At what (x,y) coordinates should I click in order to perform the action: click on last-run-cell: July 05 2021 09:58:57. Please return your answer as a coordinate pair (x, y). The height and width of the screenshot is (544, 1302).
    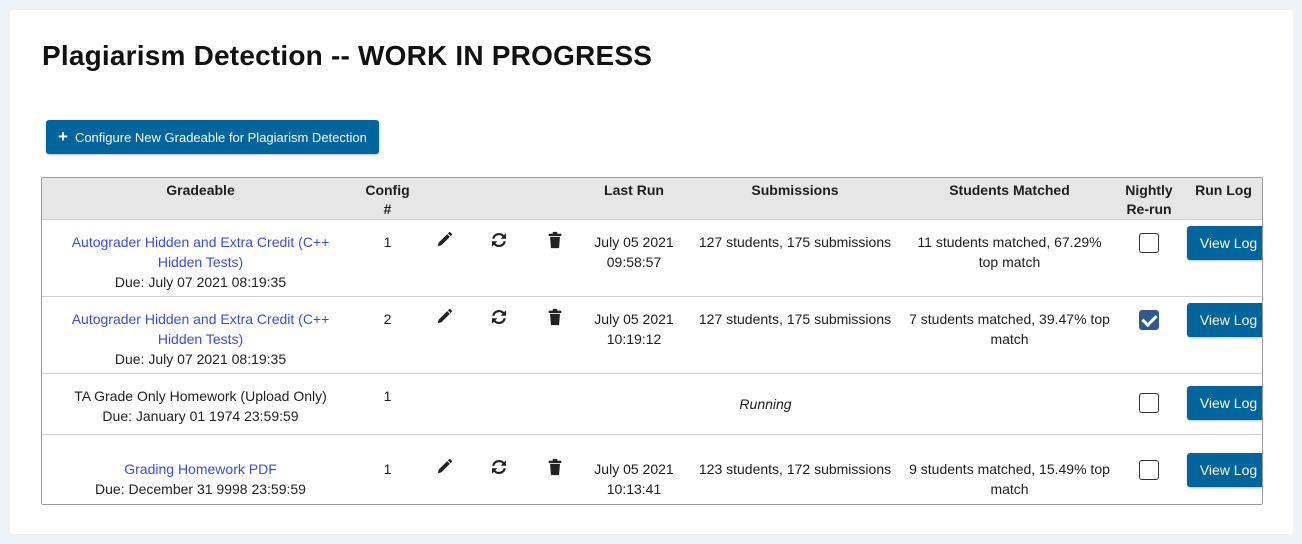
    Looking at the image, I should click on (634, 258).